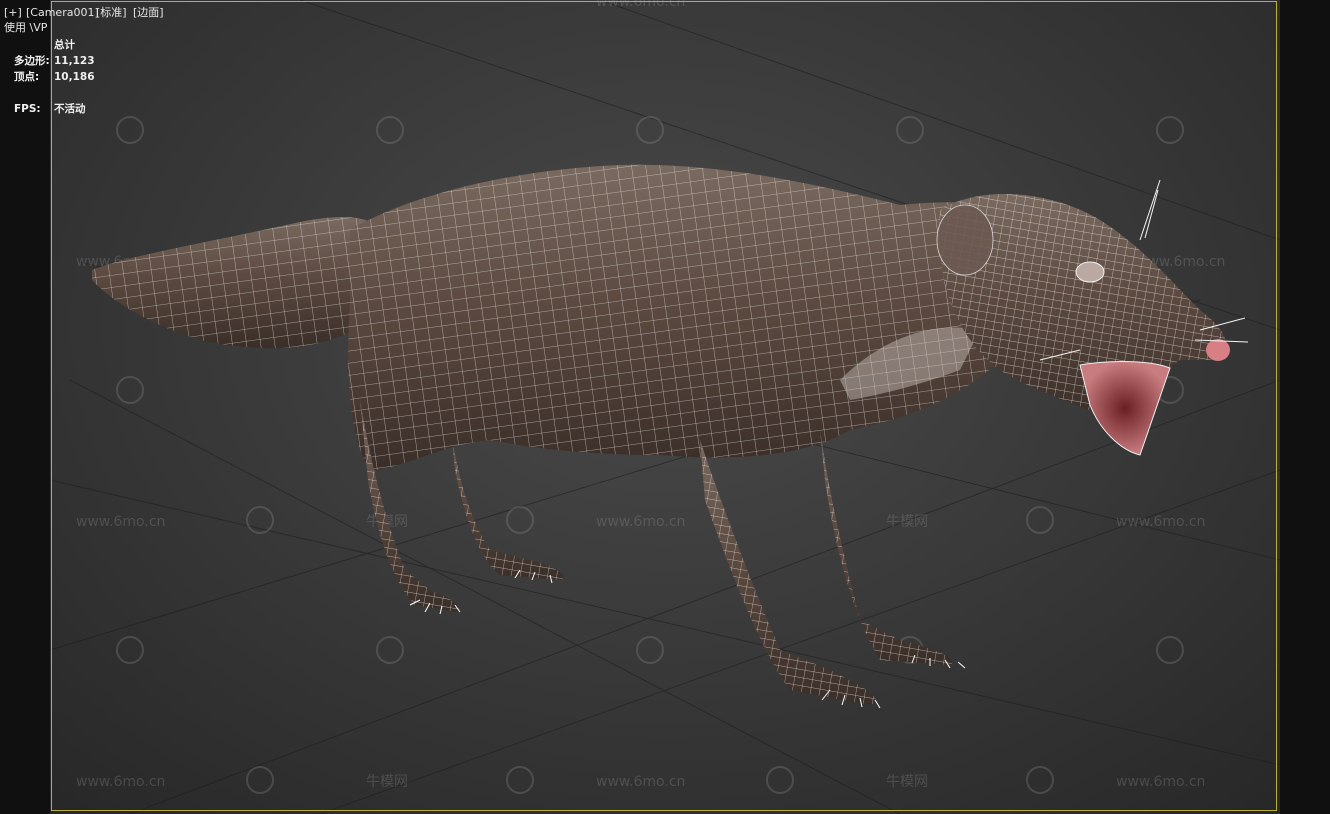 The height and width of the screenshot is (814, 1330). Describe the element at coordinates (965, 240) in the screenshot. I see `ear` at that location.